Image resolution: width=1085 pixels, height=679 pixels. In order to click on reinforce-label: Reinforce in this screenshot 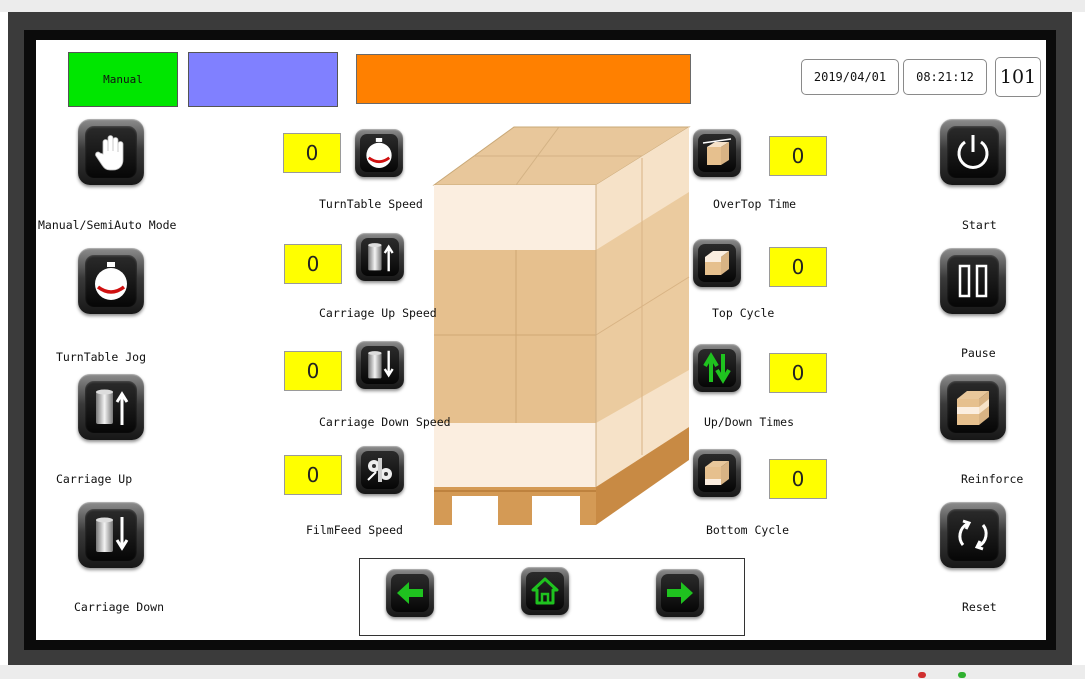, I will do `click(992, 479)`.